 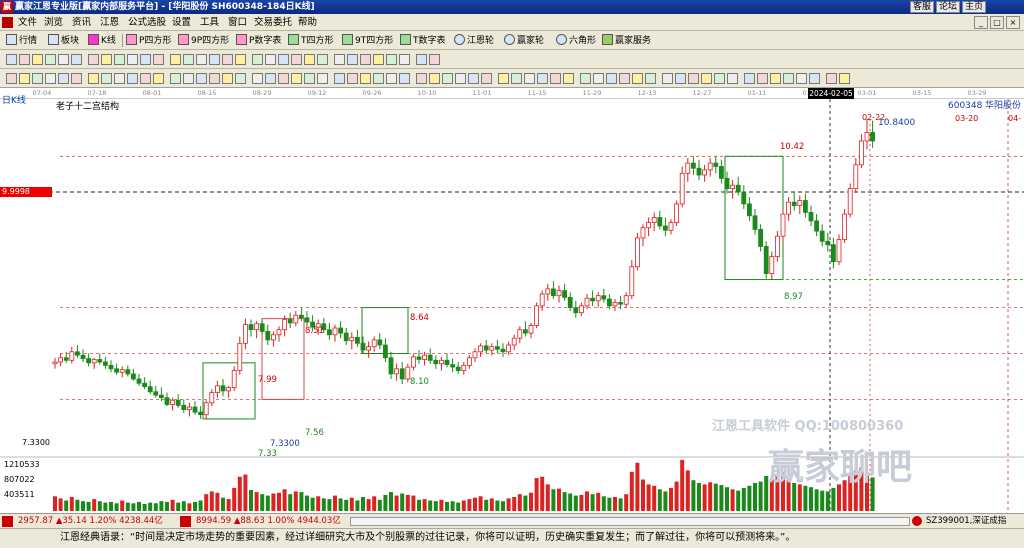 I want to click on link-homepage: 主页, so click(x=974, y=7).